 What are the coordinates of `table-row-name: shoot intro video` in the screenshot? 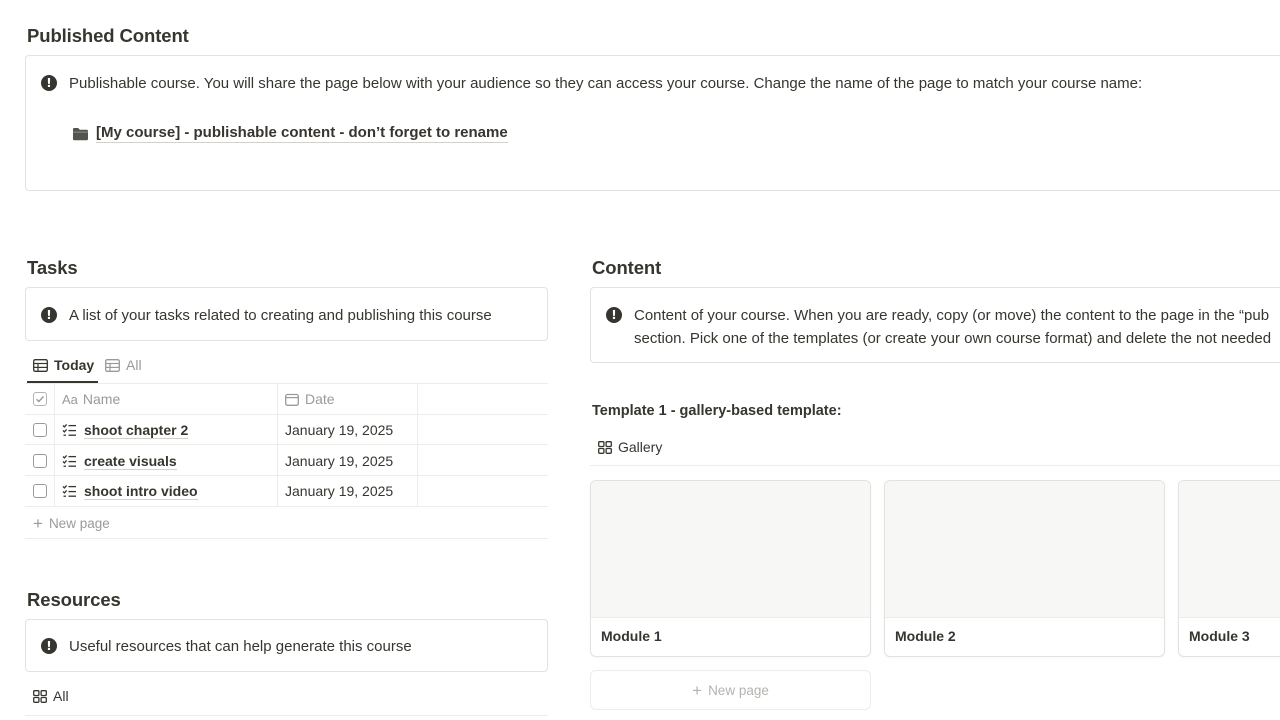 It's located at (130, 491).